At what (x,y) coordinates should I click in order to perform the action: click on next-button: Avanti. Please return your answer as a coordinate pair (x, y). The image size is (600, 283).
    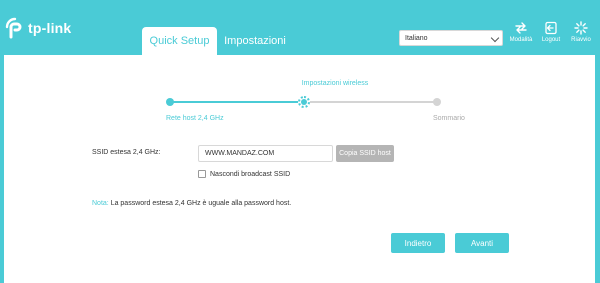
    Looking at the image, I should click on (482, 243).